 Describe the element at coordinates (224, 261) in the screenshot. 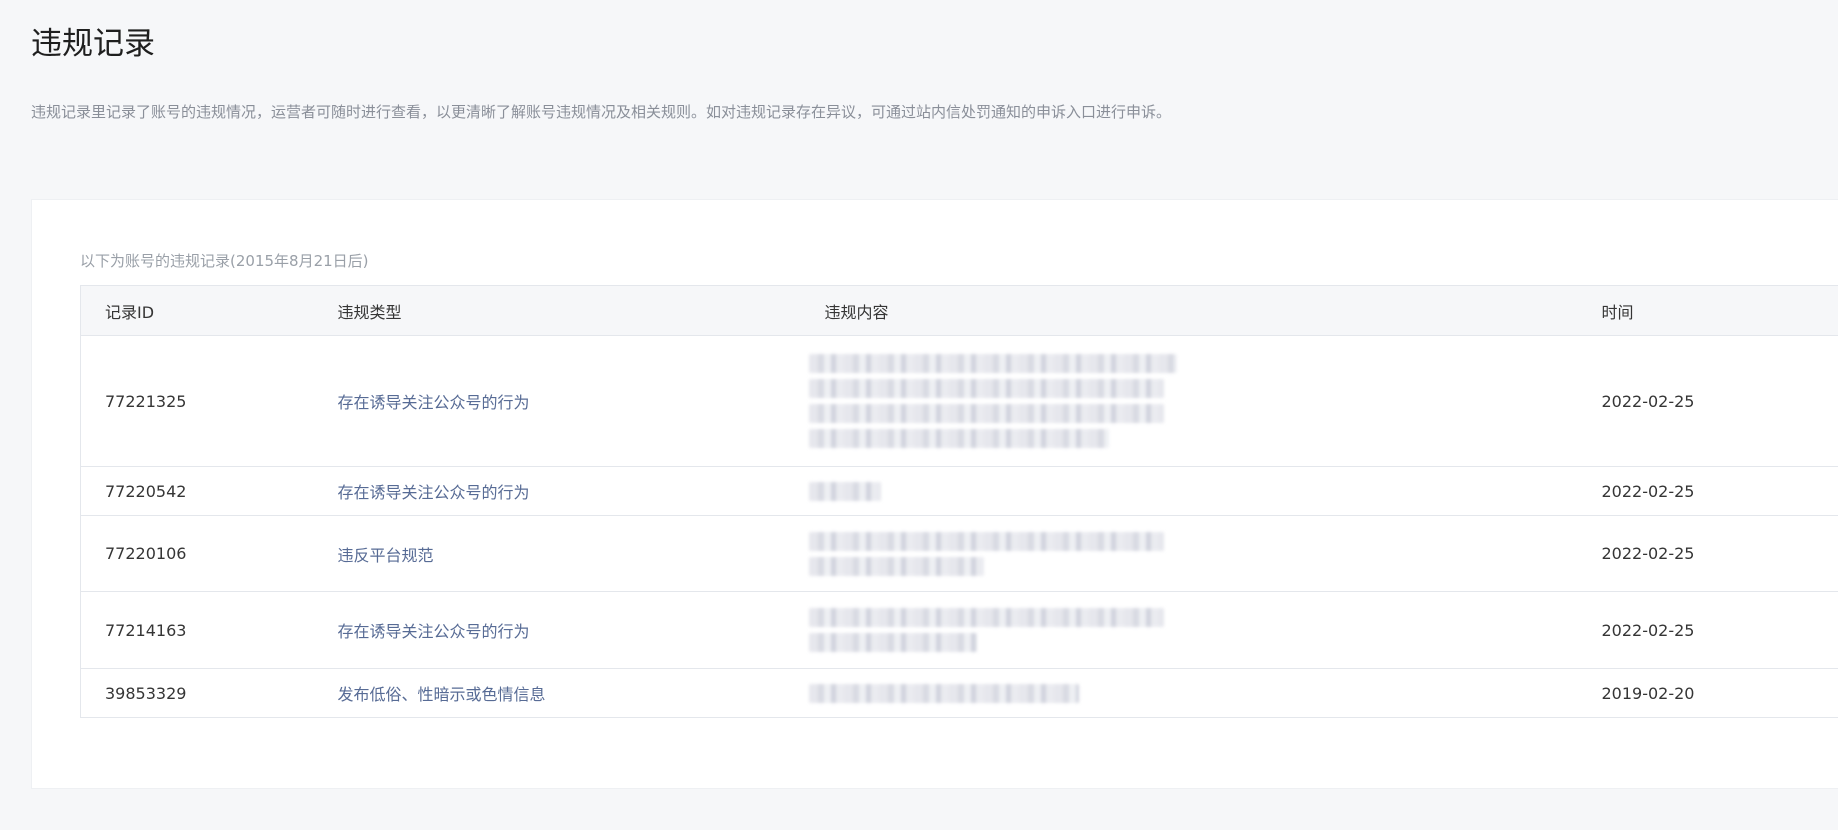

I see `table-caption: 以下为账号的违规记录(2015年8月21日后)` at that location.